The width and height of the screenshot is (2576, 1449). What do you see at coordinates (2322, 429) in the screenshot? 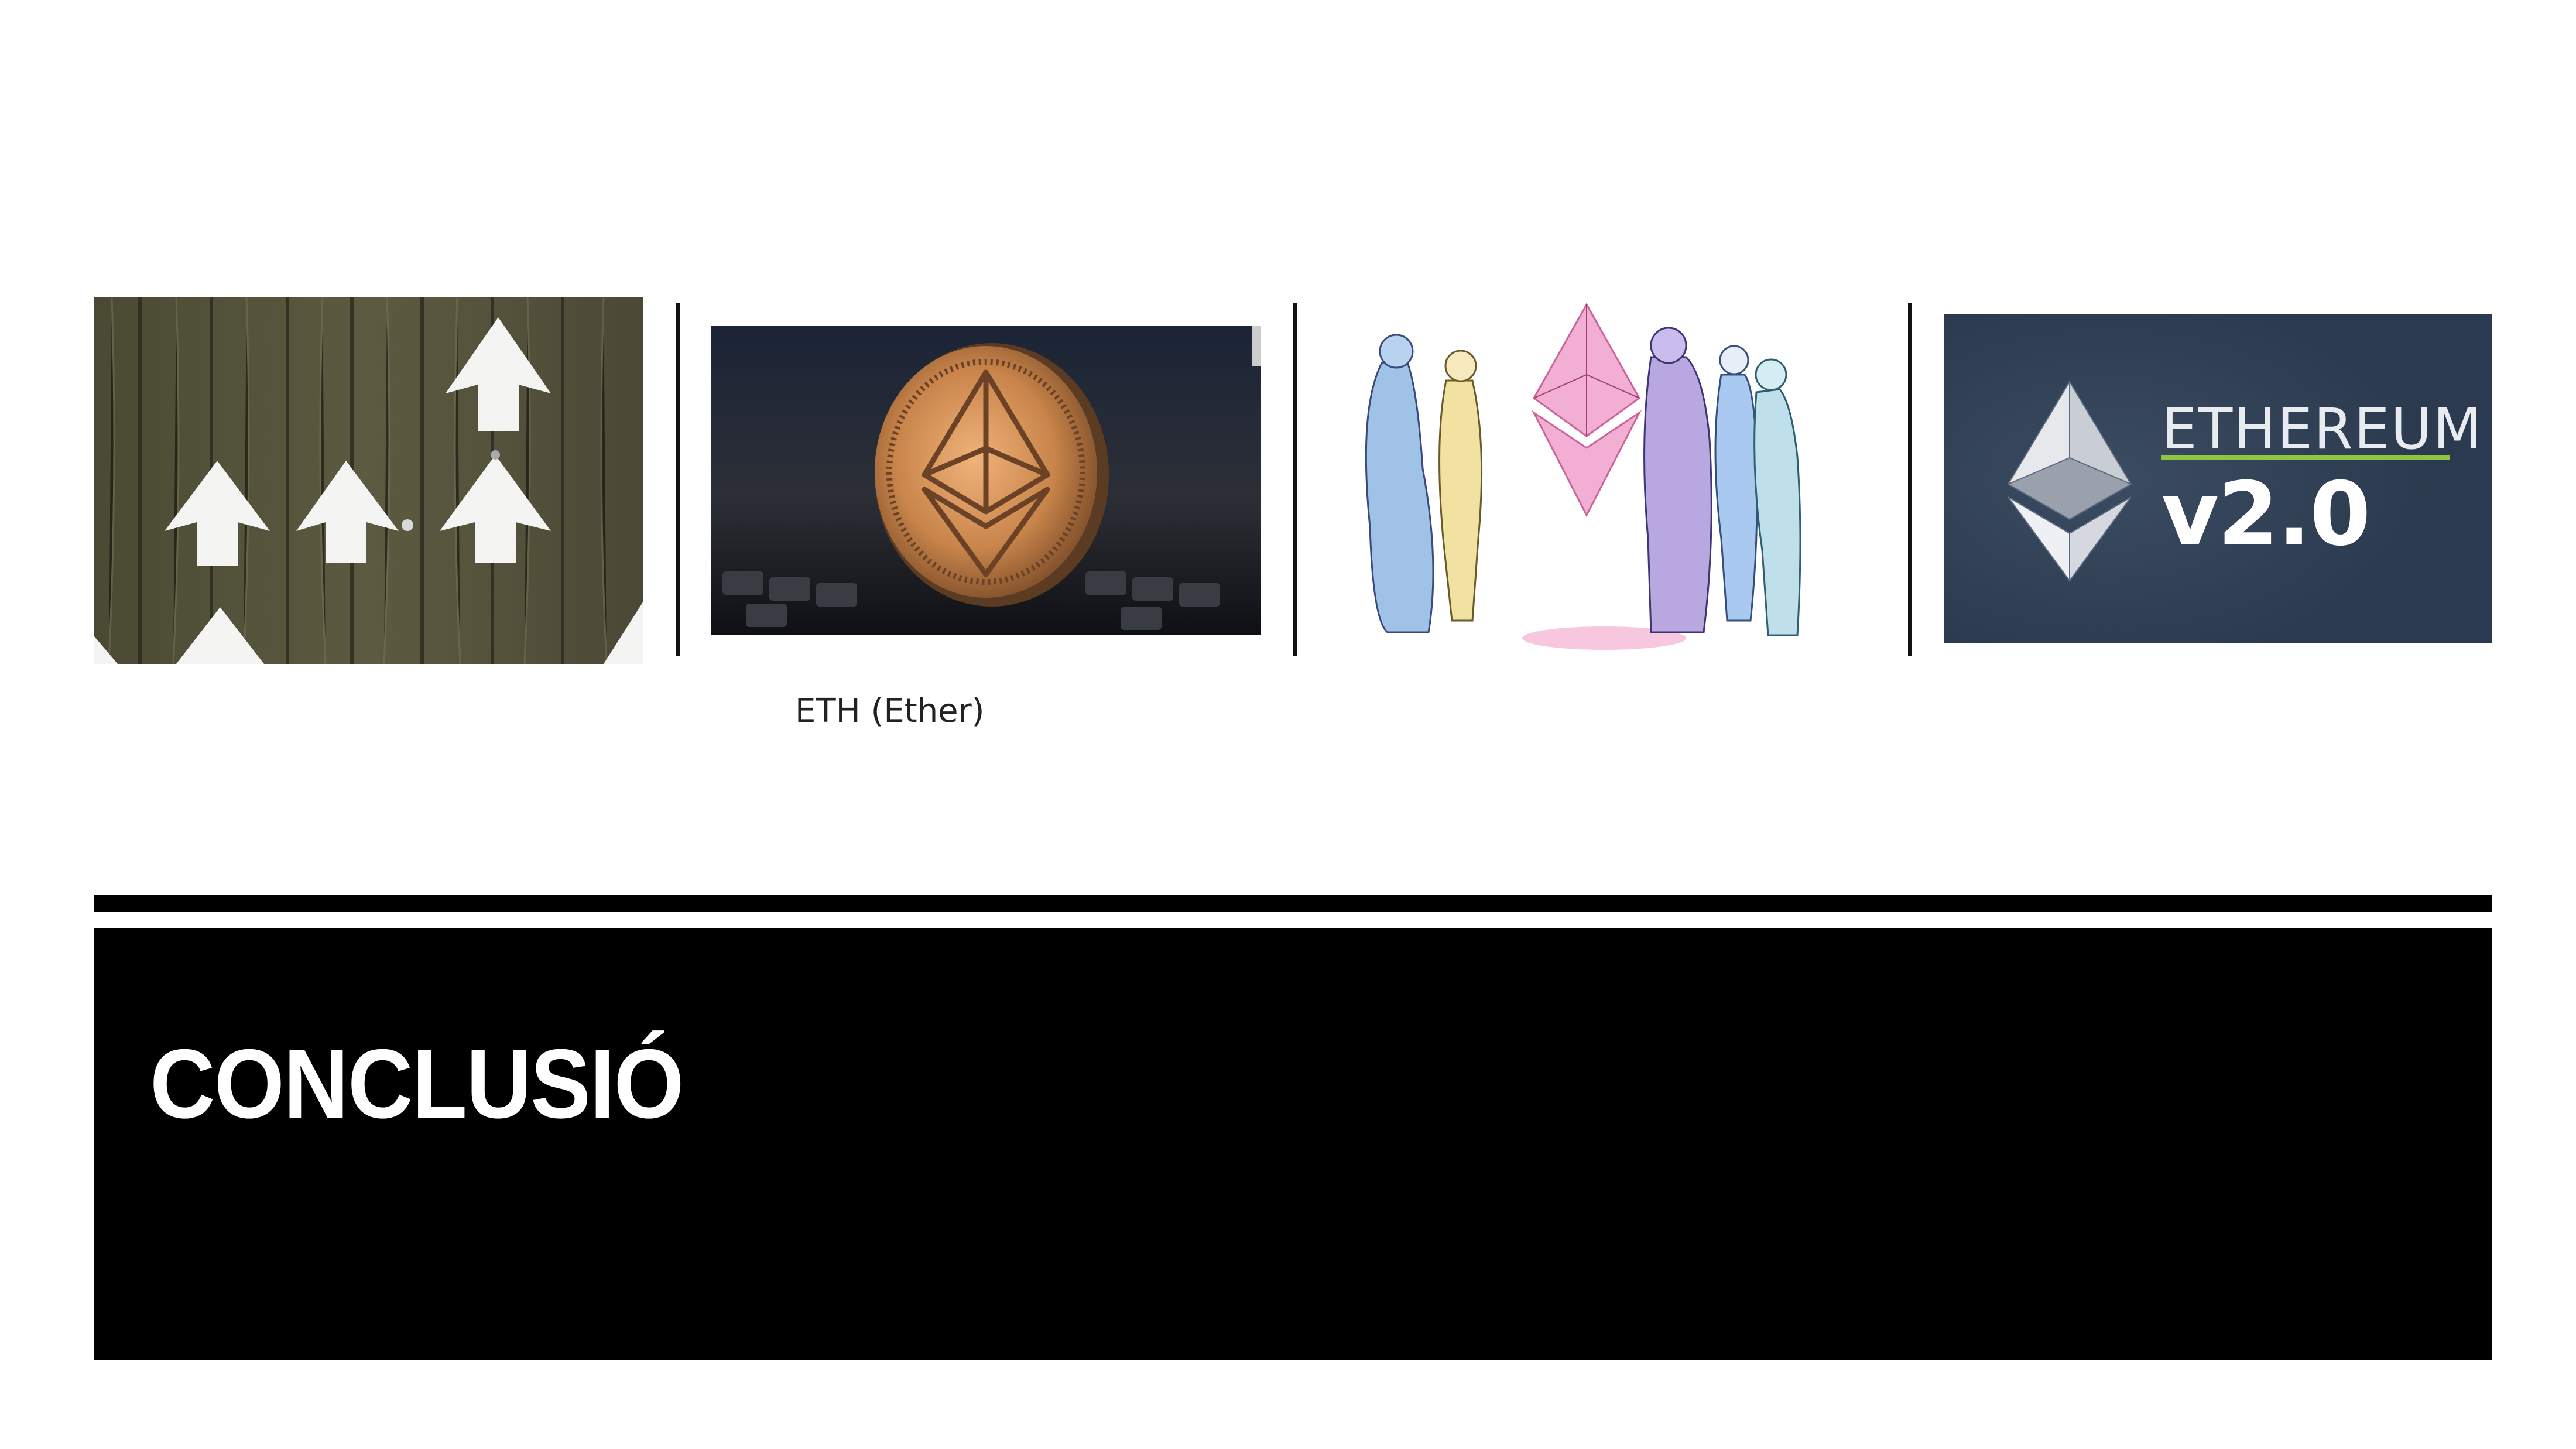
I see `ethereum-logo-wordmark: ETHEREUM` at bounding box center [2322, 429].